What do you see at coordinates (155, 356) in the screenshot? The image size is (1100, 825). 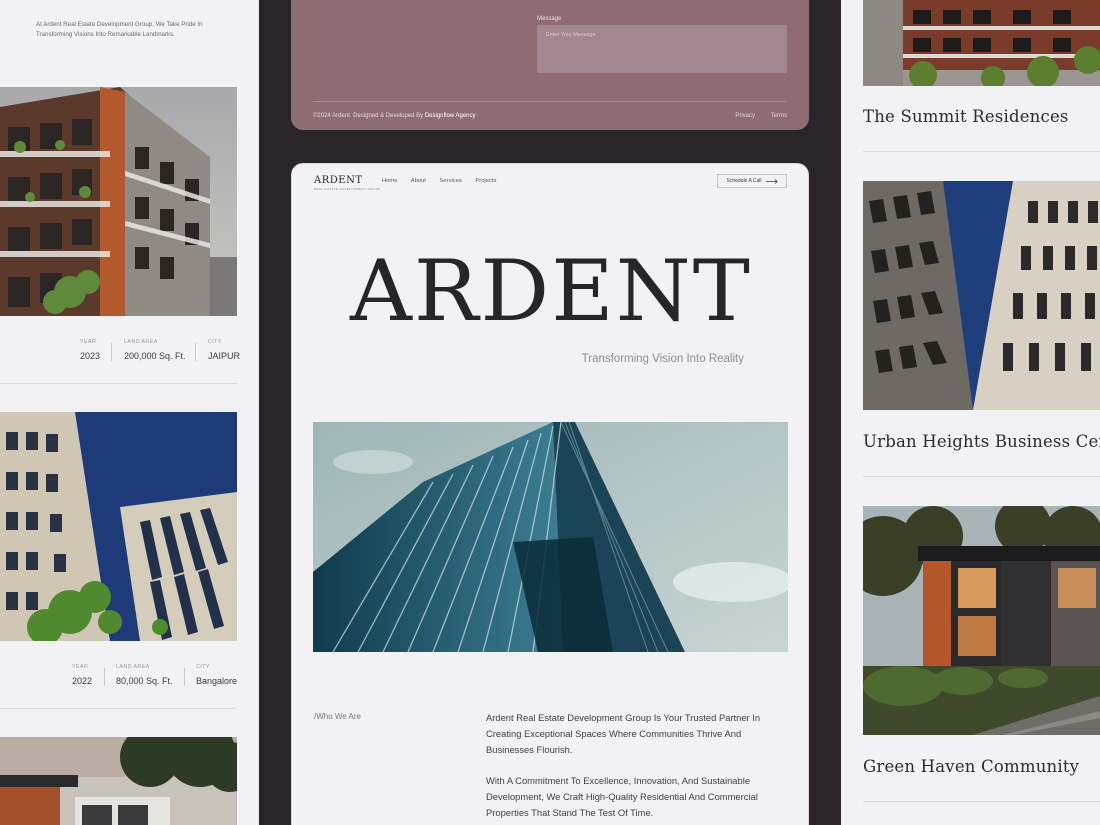 I see `land-area-value: 200,000 Sq. Ft.` at bounding box center [155, 356].